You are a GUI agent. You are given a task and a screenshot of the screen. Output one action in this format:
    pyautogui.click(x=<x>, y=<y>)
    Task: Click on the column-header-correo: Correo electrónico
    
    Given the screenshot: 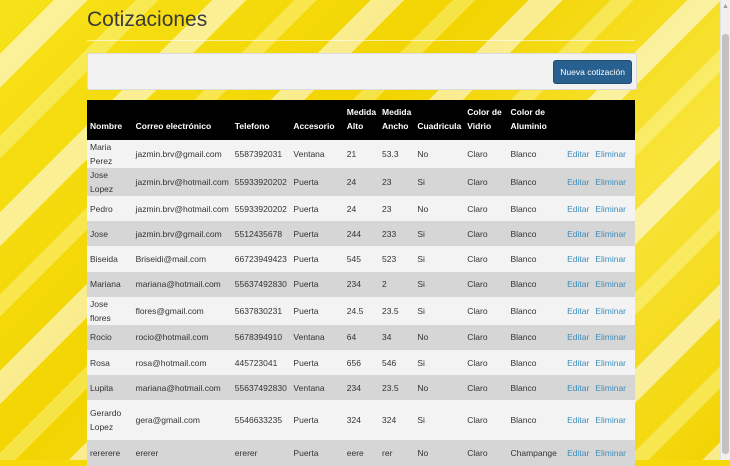 What is the action you would take?
    pyautogui.click(x=173, y=126)
    